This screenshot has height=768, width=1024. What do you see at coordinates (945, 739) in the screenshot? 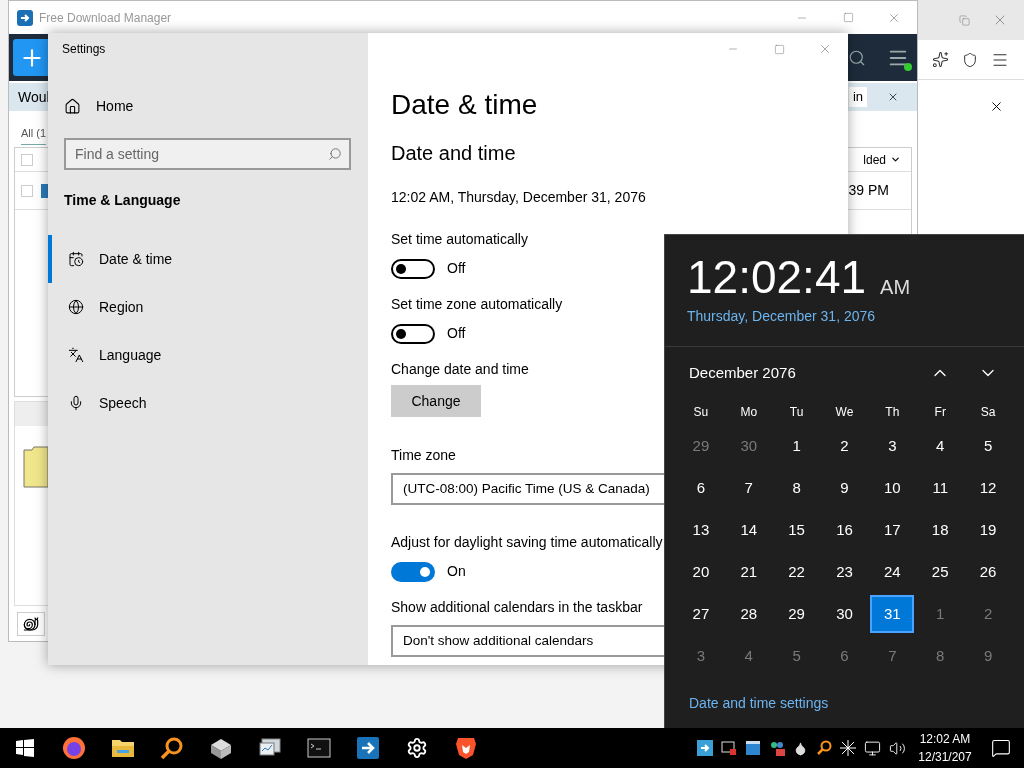
I see `taskbar-time: 12:02 AM` at bounding box center [945, 739].